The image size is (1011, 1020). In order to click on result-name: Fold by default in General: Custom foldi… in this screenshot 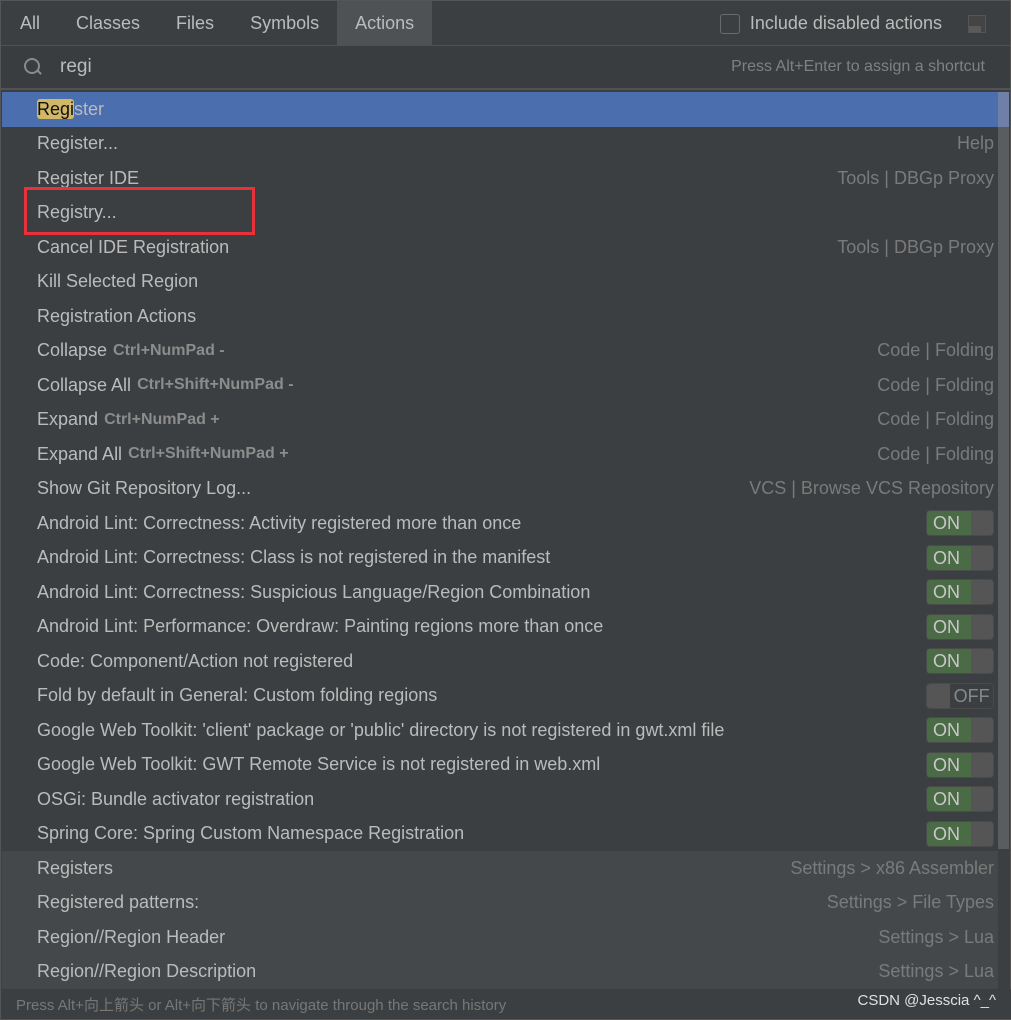, I will do `click(237, 695)`.